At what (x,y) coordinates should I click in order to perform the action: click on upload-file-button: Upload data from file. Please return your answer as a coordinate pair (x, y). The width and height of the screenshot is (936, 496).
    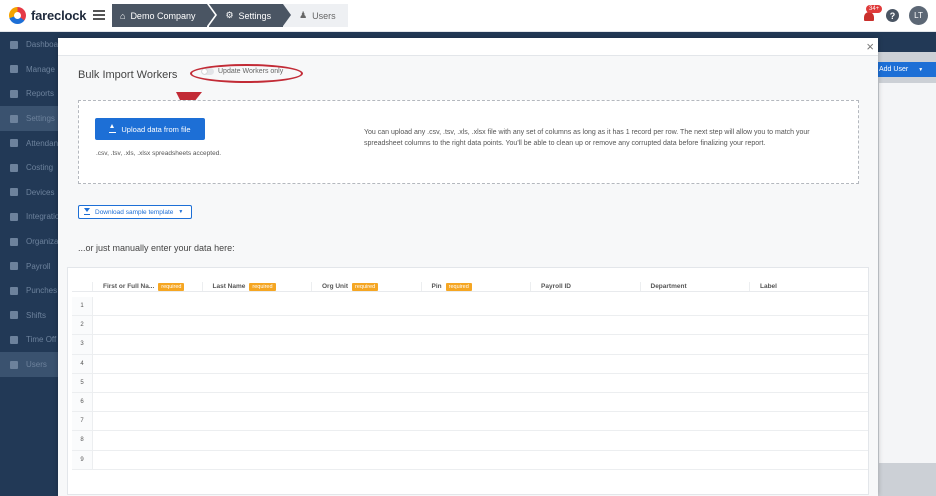
    Looking at the image, I should click on (150, 129).